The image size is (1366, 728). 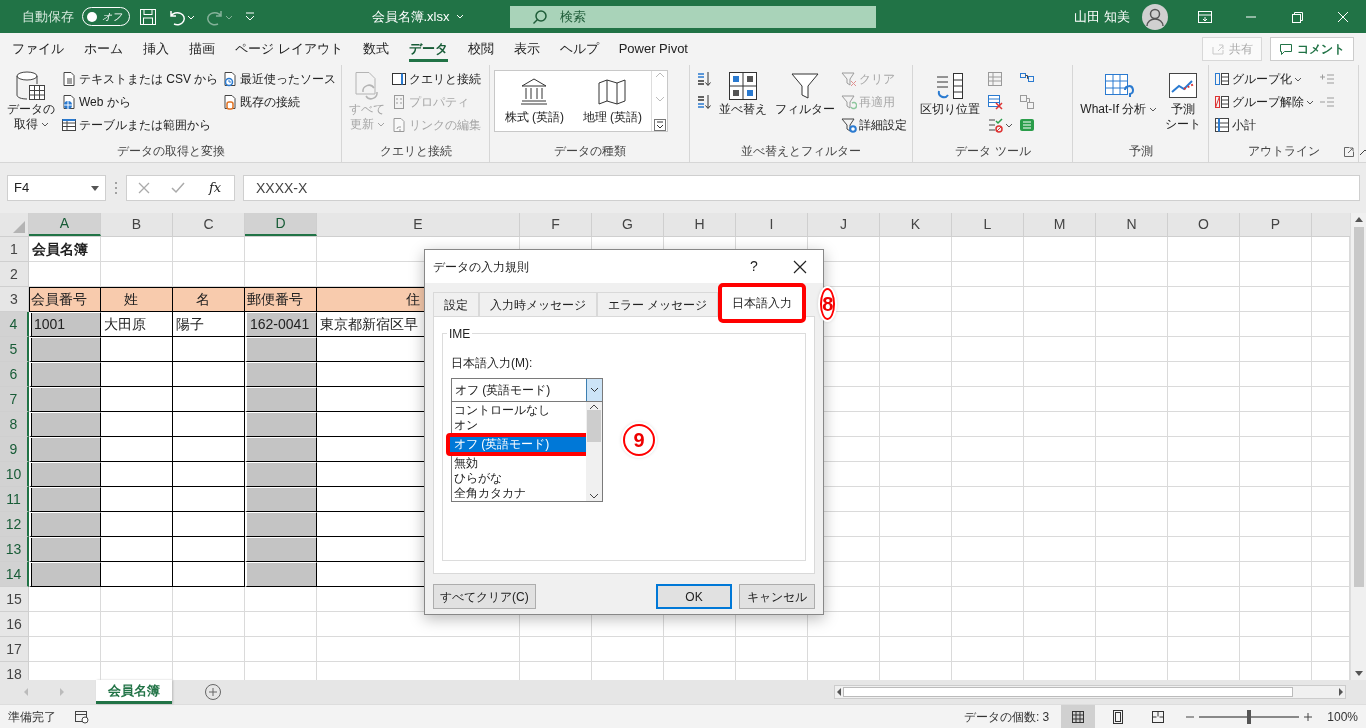 I want to click on row-header: 6, so click(x=14, y=374).